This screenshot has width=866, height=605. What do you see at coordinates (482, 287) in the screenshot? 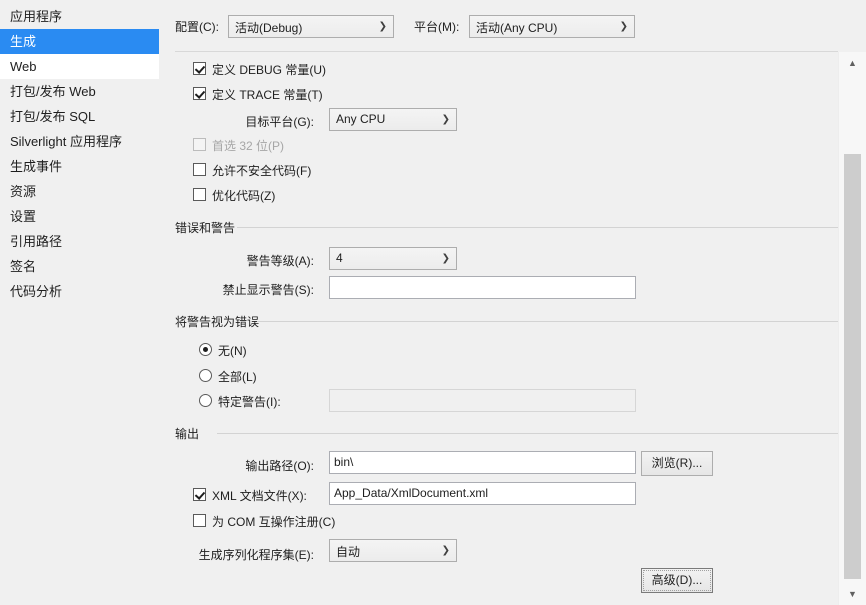
I see `suppress-warnings-input` at bounding box center [482, 287].